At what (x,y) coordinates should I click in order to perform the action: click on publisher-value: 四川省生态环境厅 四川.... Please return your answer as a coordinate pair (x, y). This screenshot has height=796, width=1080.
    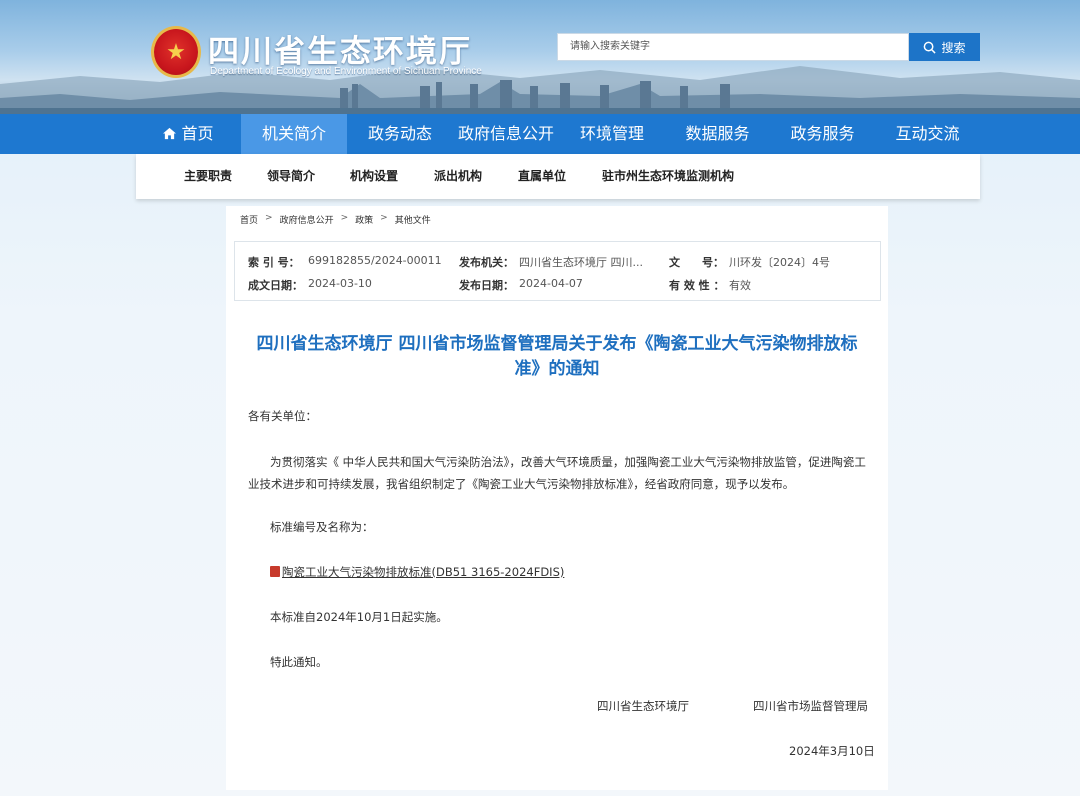
    Looking at the image, I should click on (581, 262).